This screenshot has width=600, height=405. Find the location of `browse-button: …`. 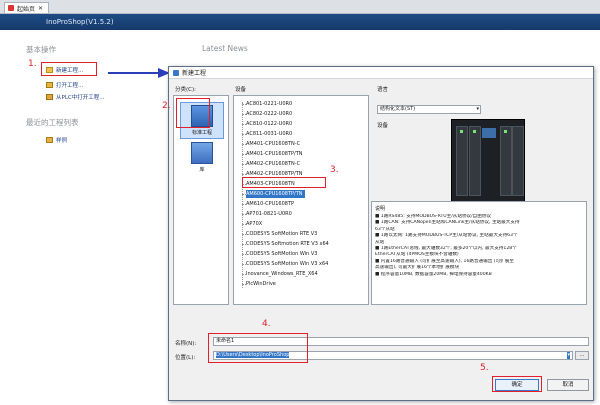

browse-button: … is located at coordinates (582, 355).